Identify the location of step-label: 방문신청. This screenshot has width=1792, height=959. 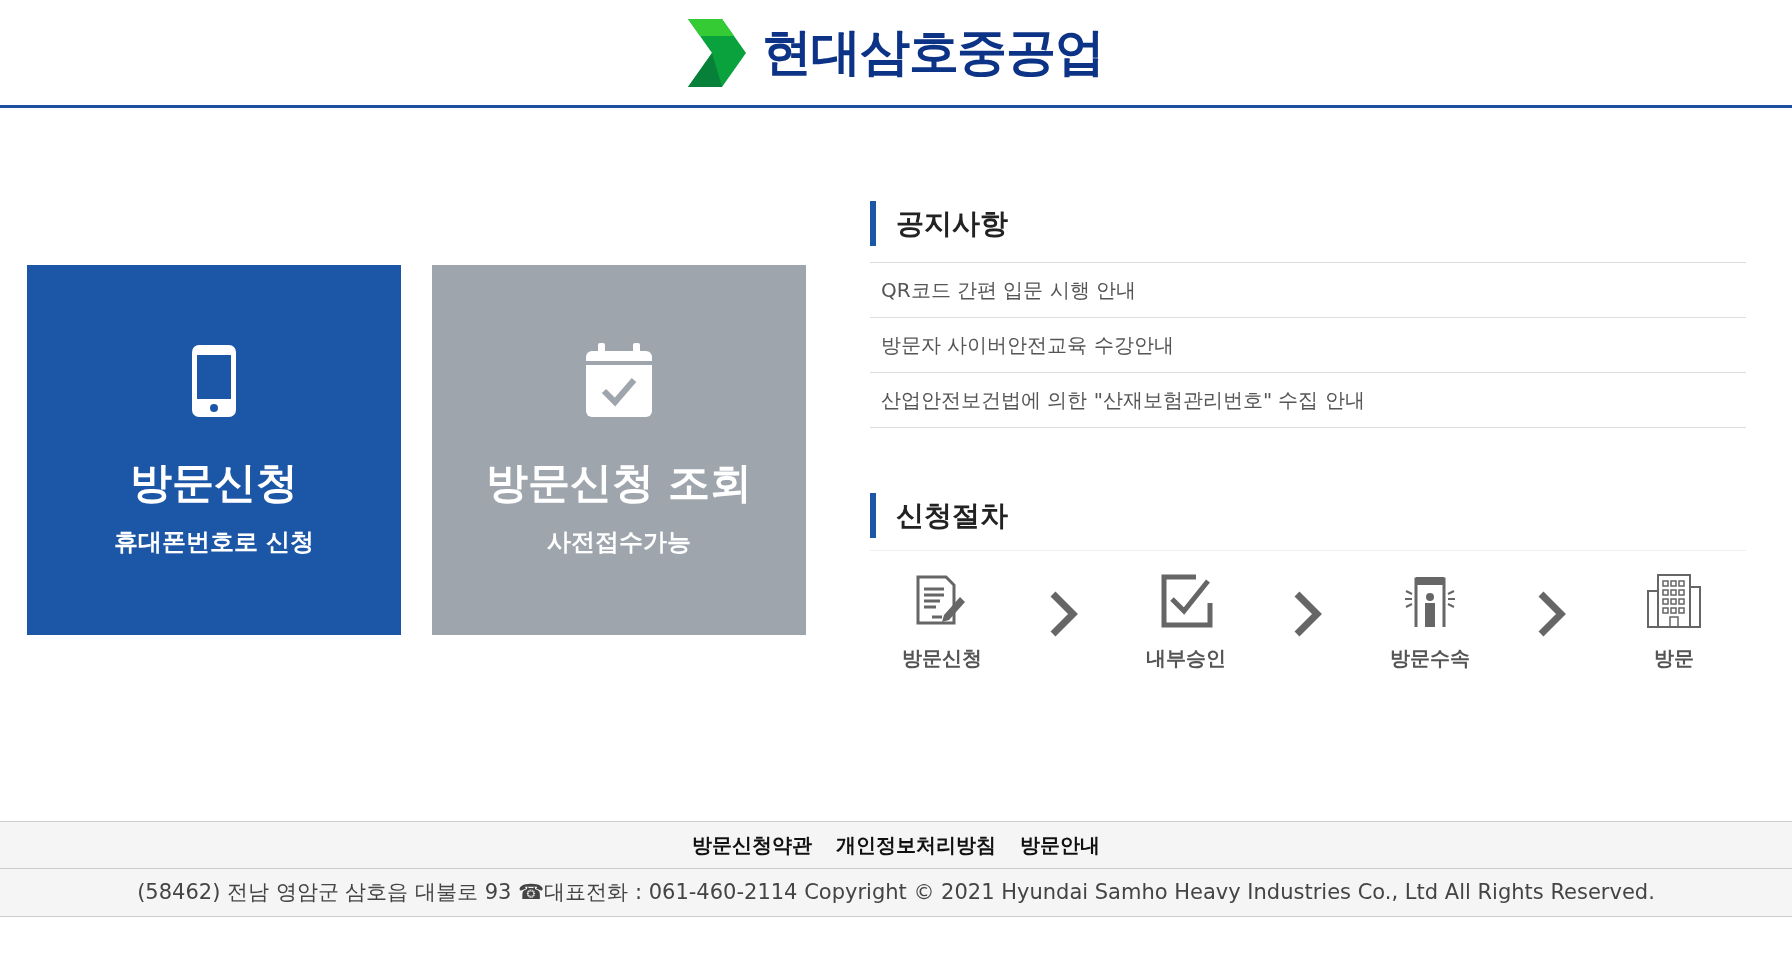
(942, 658).